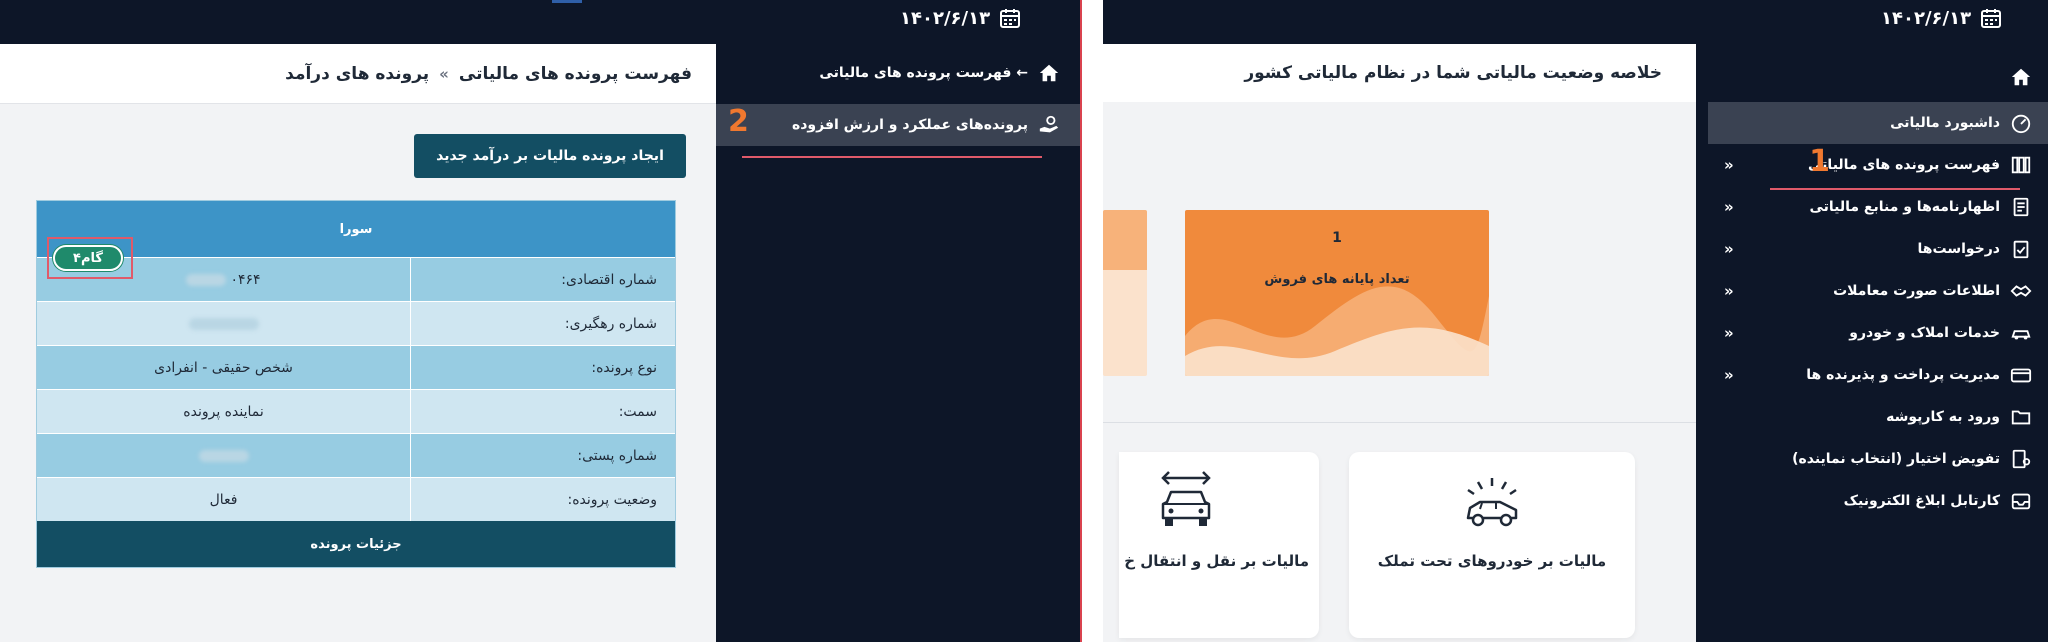  What do you see at coordinates (1216, 561) in the screenshot?
I see `tile-label: مالیات بر نقل و انتقال خ` at bounding box center [1216, 561].